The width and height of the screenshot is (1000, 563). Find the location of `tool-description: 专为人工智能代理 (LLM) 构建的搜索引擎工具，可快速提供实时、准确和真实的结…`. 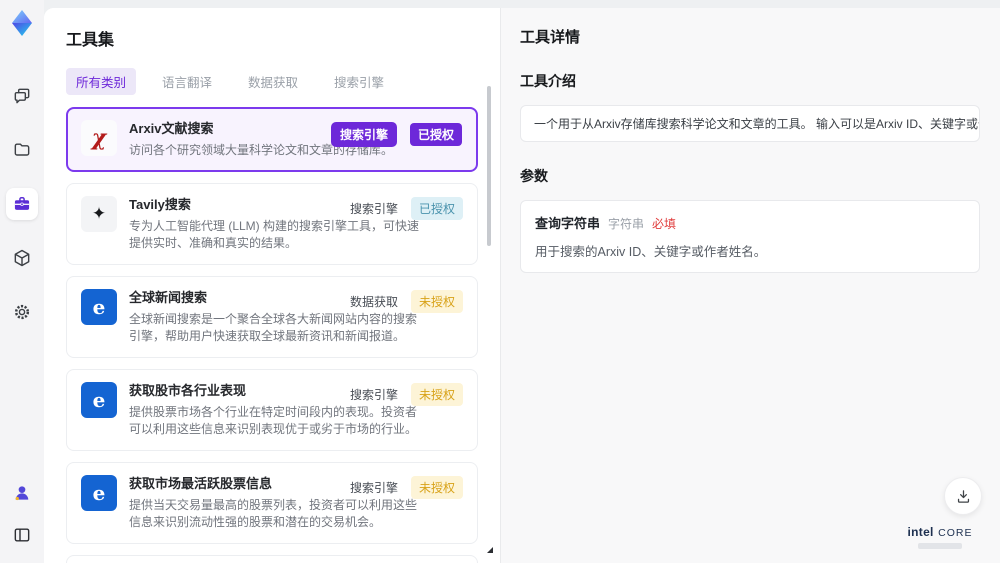

tool-description: 专为人工智能代理 (LLM) 构建的搜索引擎工具，可快速提供实时、准确和真实的结… is located at coordinates (274, 234).